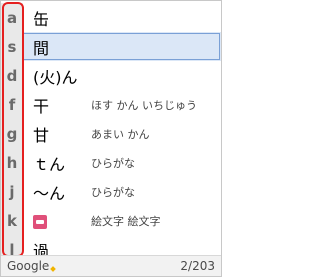 The image size is (320, 277). I want to click on shortcut-key: h, so click(12, 162).